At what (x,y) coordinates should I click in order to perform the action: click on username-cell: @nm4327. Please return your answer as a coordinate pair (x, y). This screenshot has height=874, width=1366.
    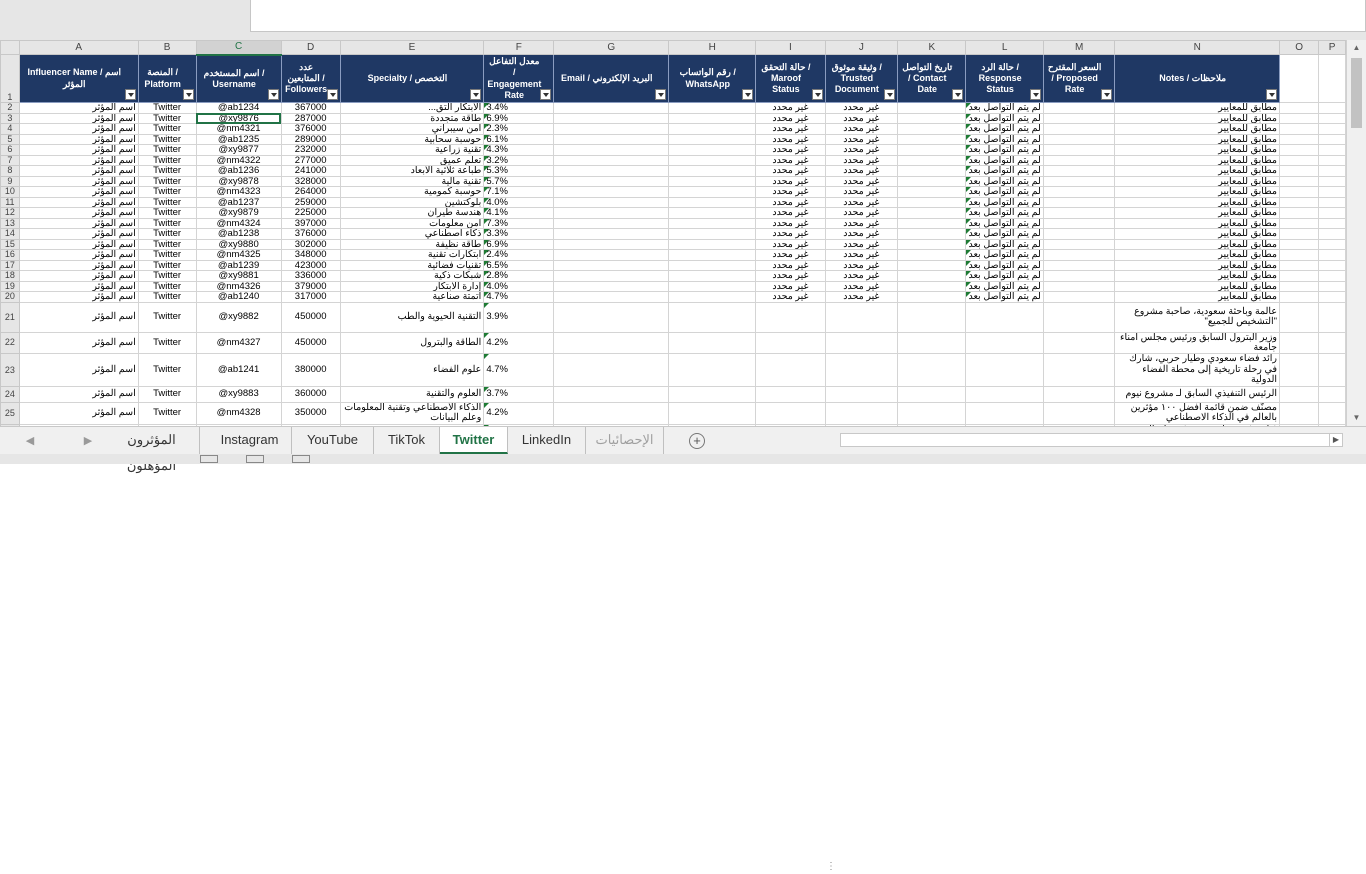
    Looking at the image, I should click on (238, 343).